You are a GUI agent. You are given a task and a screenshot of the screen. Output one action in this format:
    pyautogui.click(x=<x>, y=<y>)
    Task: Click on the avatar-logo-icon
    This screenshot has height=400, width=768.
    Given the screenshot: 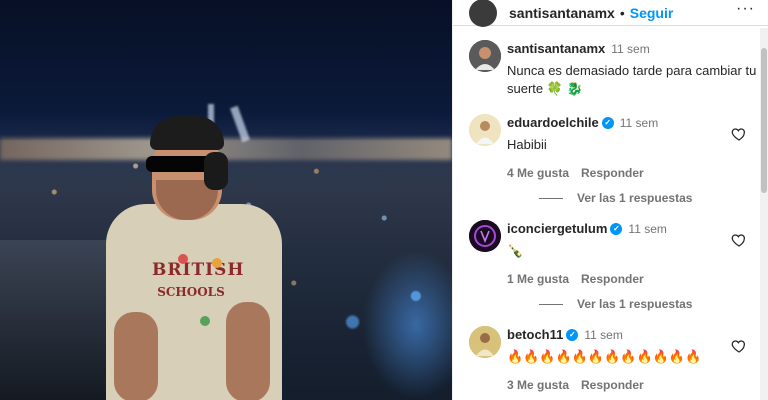 What is the action you would take?
    pyautogui.click(x=485, y=236)
    